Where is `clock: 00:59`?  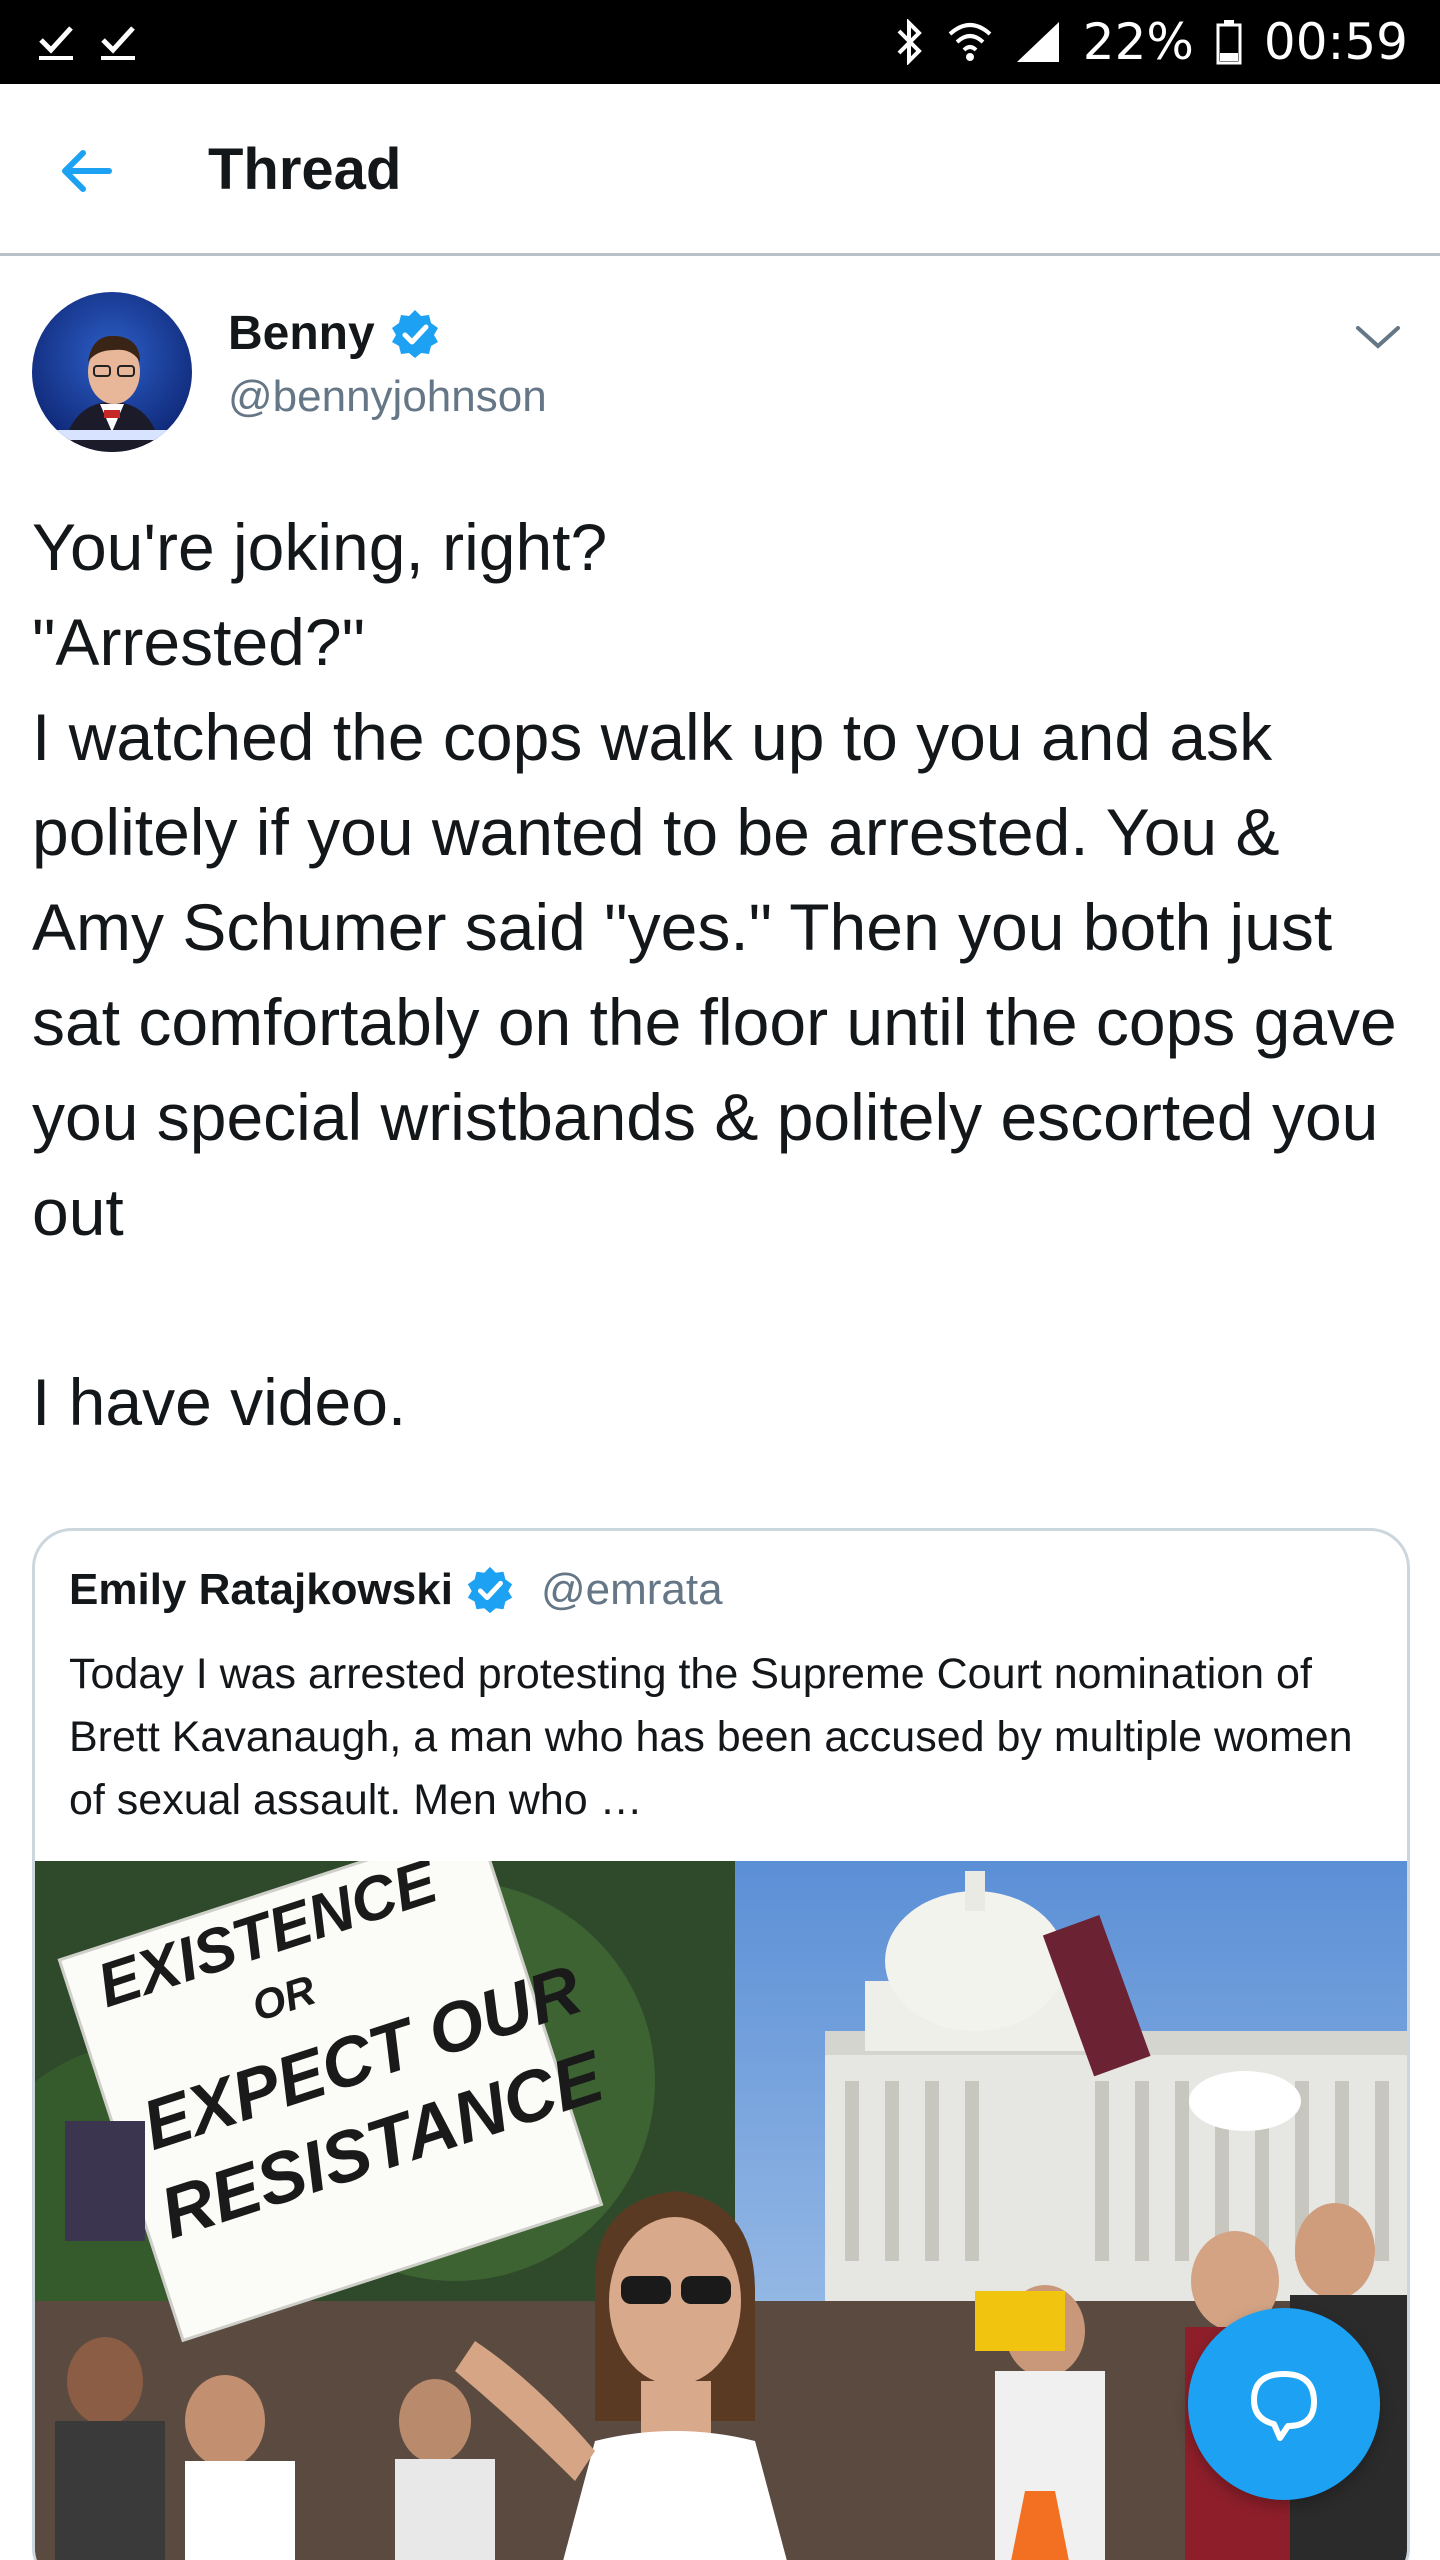
clock: 00:59 is located at coordinates (1335, 42).